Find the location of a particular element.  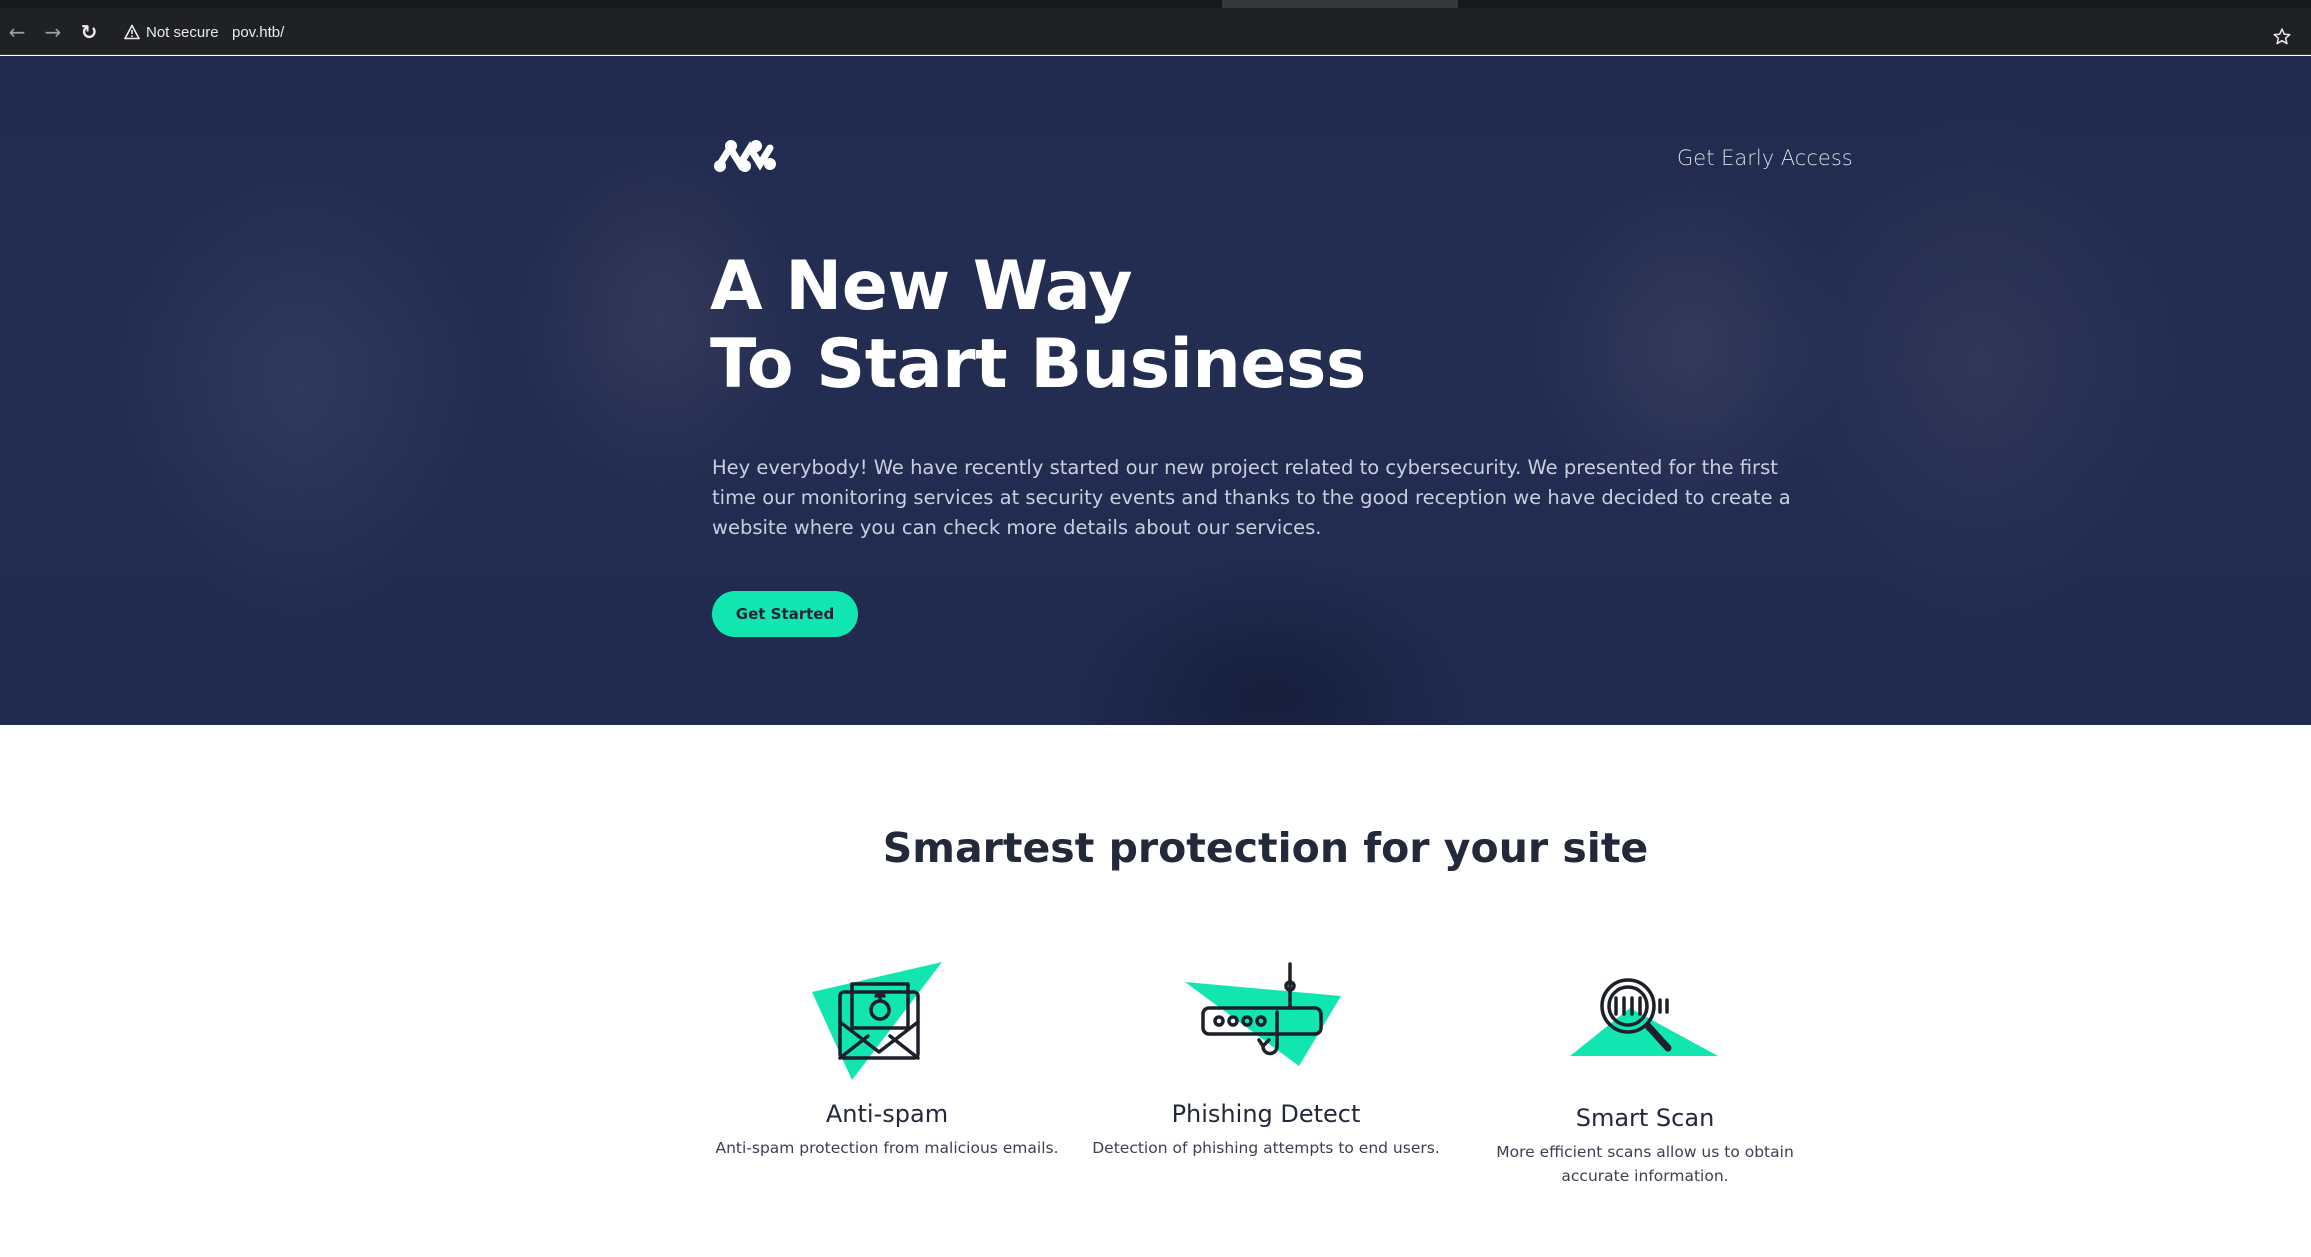

security-indicator: Not secure is located at coordinates (171, 32).